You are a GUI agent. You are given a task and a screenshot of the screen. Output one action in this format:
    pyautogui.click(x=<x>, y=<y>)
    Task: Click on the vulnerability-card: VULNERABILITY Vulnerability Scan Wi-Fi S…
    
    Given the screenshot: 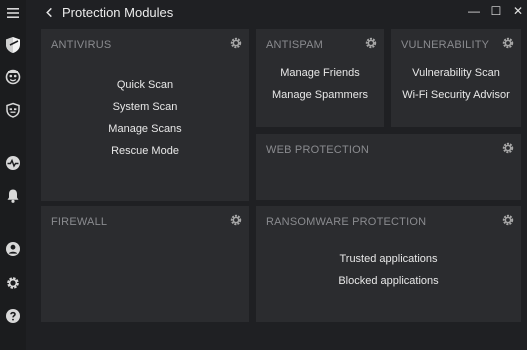 What is the action you would take?
    pyautogui.click(x=456, y=78)
    